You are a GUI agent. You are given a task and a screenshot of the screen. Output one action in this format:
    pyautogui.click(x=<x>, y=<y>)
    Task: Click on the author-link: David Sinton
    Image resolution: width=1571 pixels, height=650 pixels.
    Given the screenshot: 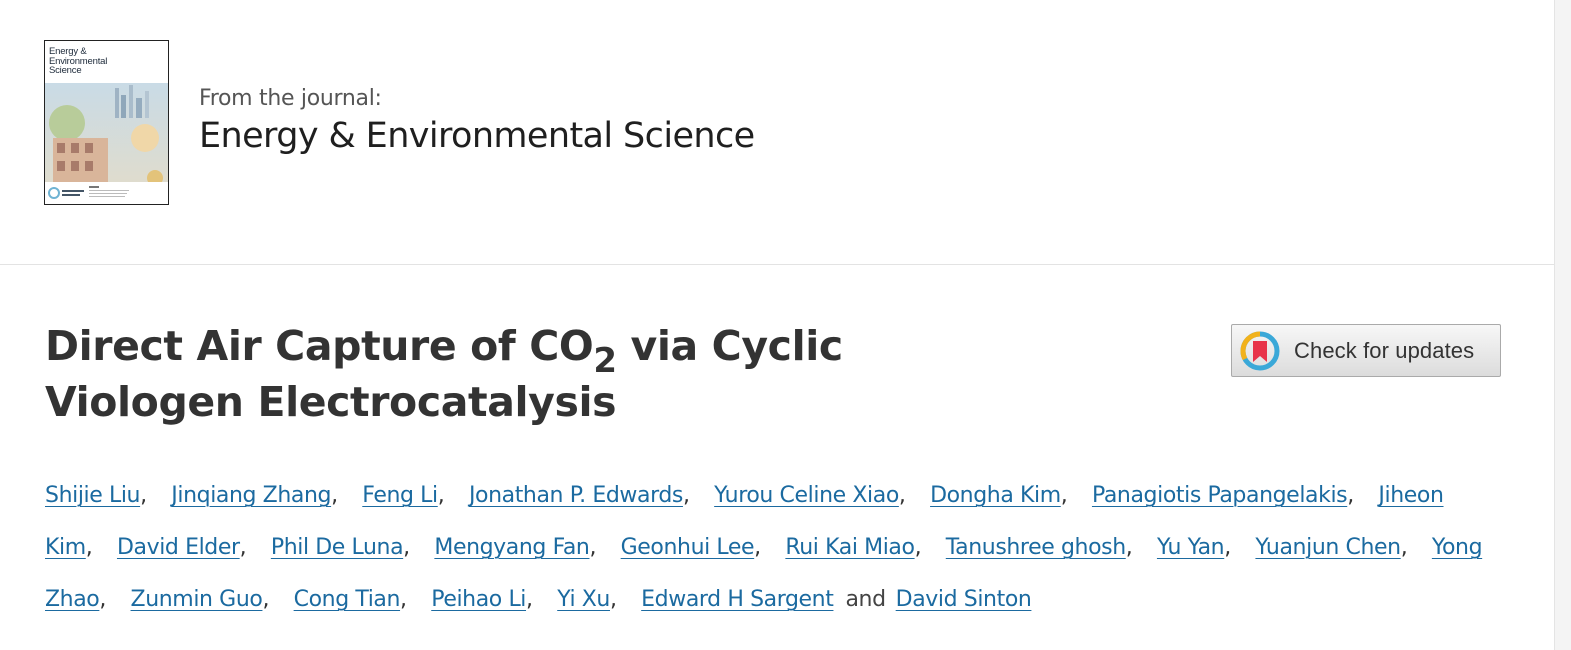 What is the action you would take?
    pyautogui.click(x=964, y=599)
    